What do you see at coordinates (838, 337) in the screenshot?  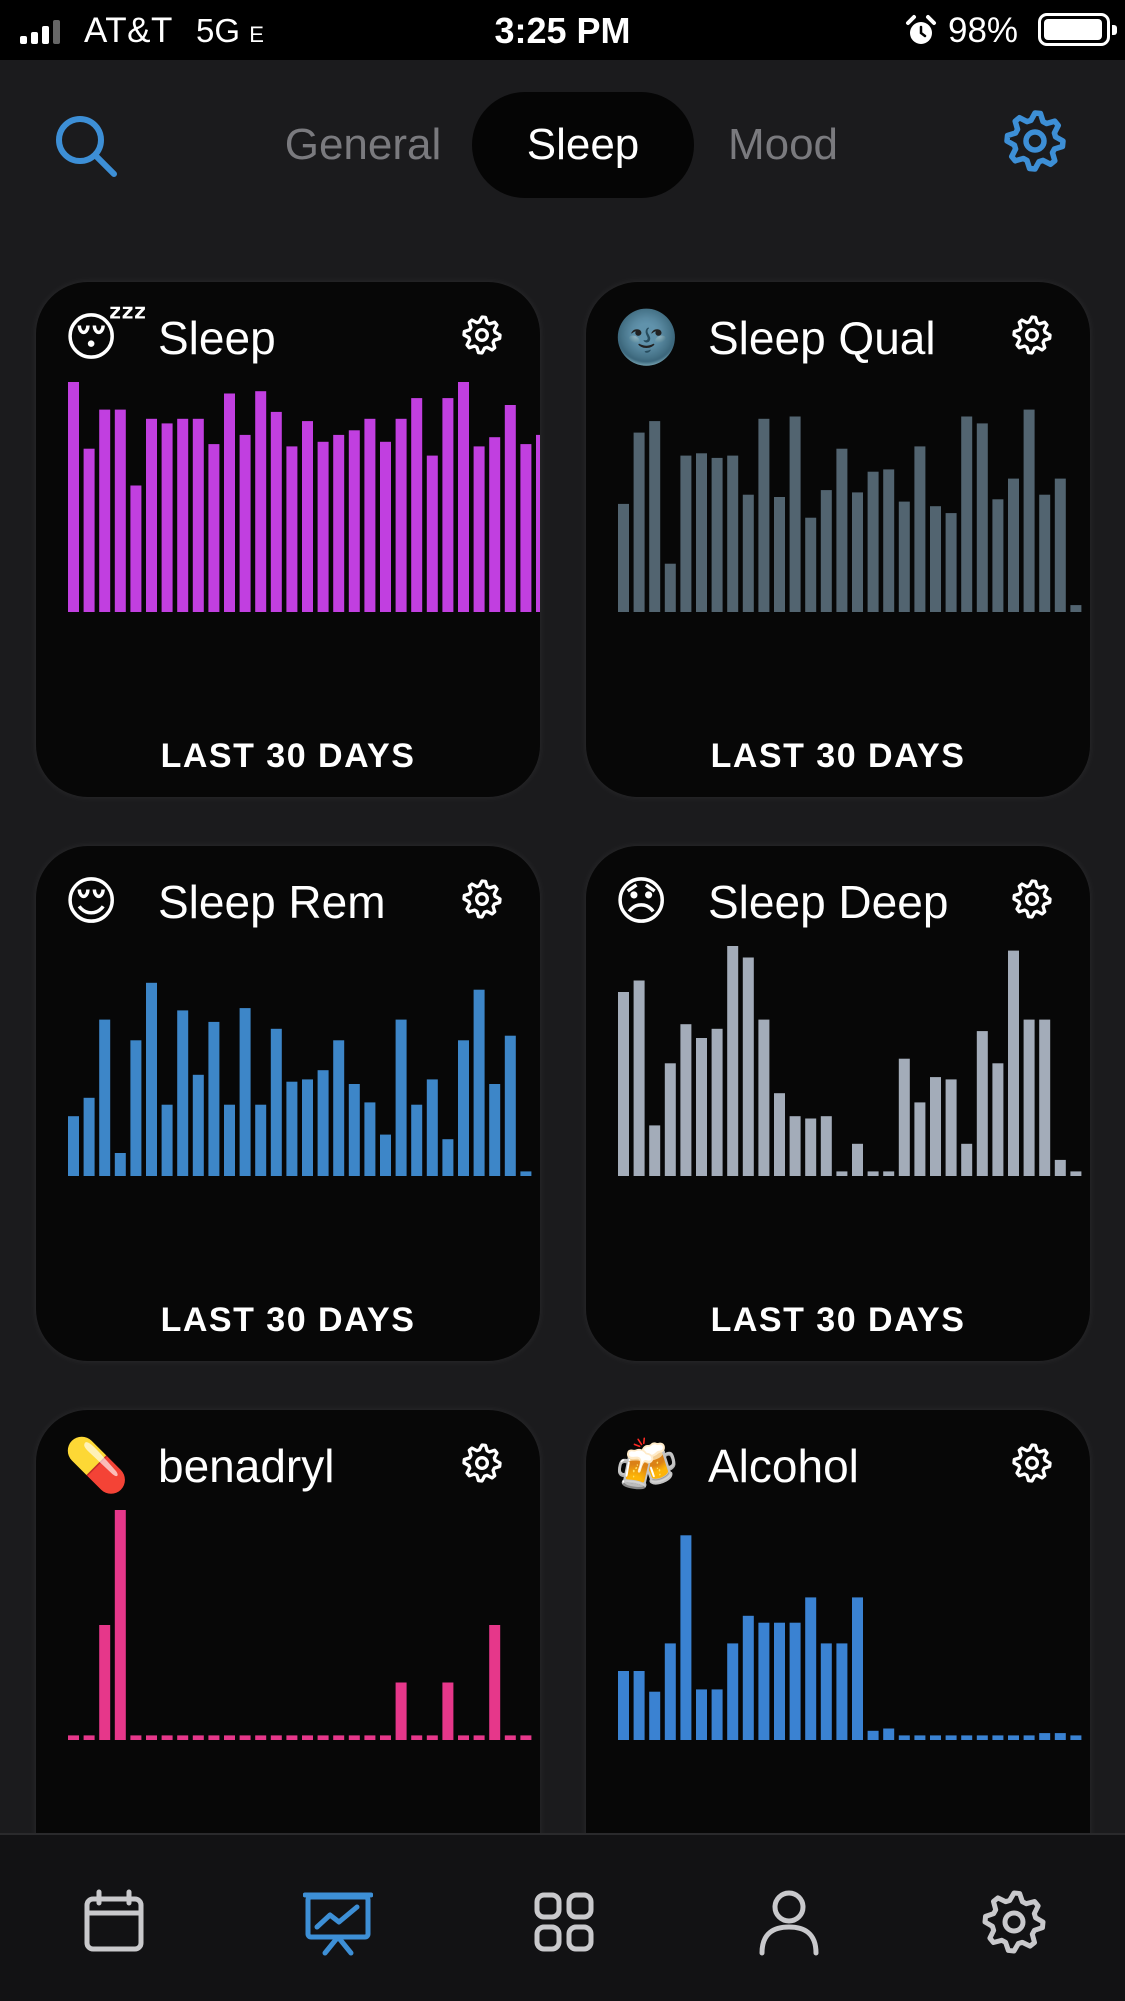 I see `card-header: 🌚 Sleep Qual` at bounding box center [838, 337].